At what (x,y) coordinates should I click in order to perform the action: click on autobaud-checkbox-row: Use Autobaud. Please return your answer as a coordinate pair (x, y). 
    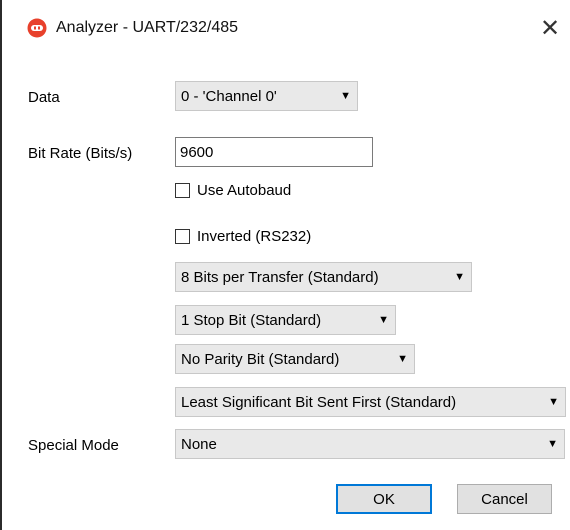
    Looking at the image, I should click on (233, 190).